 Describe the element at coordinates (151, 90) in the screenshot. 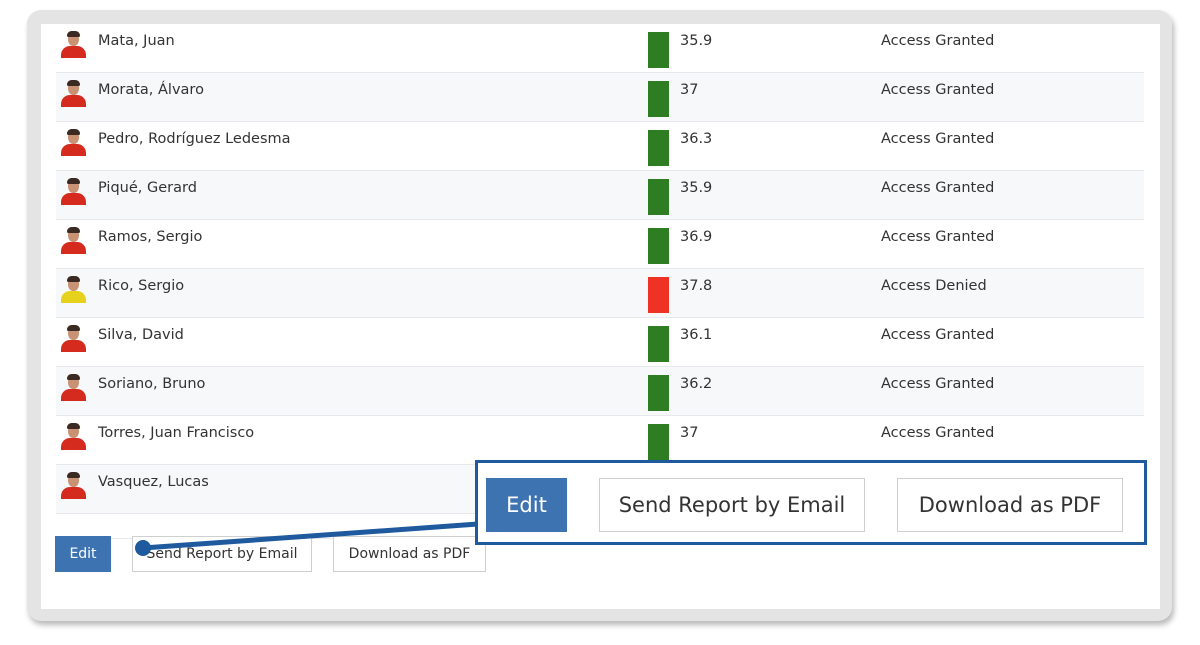

I see `person-name: Morata, Álvaro` at that location.